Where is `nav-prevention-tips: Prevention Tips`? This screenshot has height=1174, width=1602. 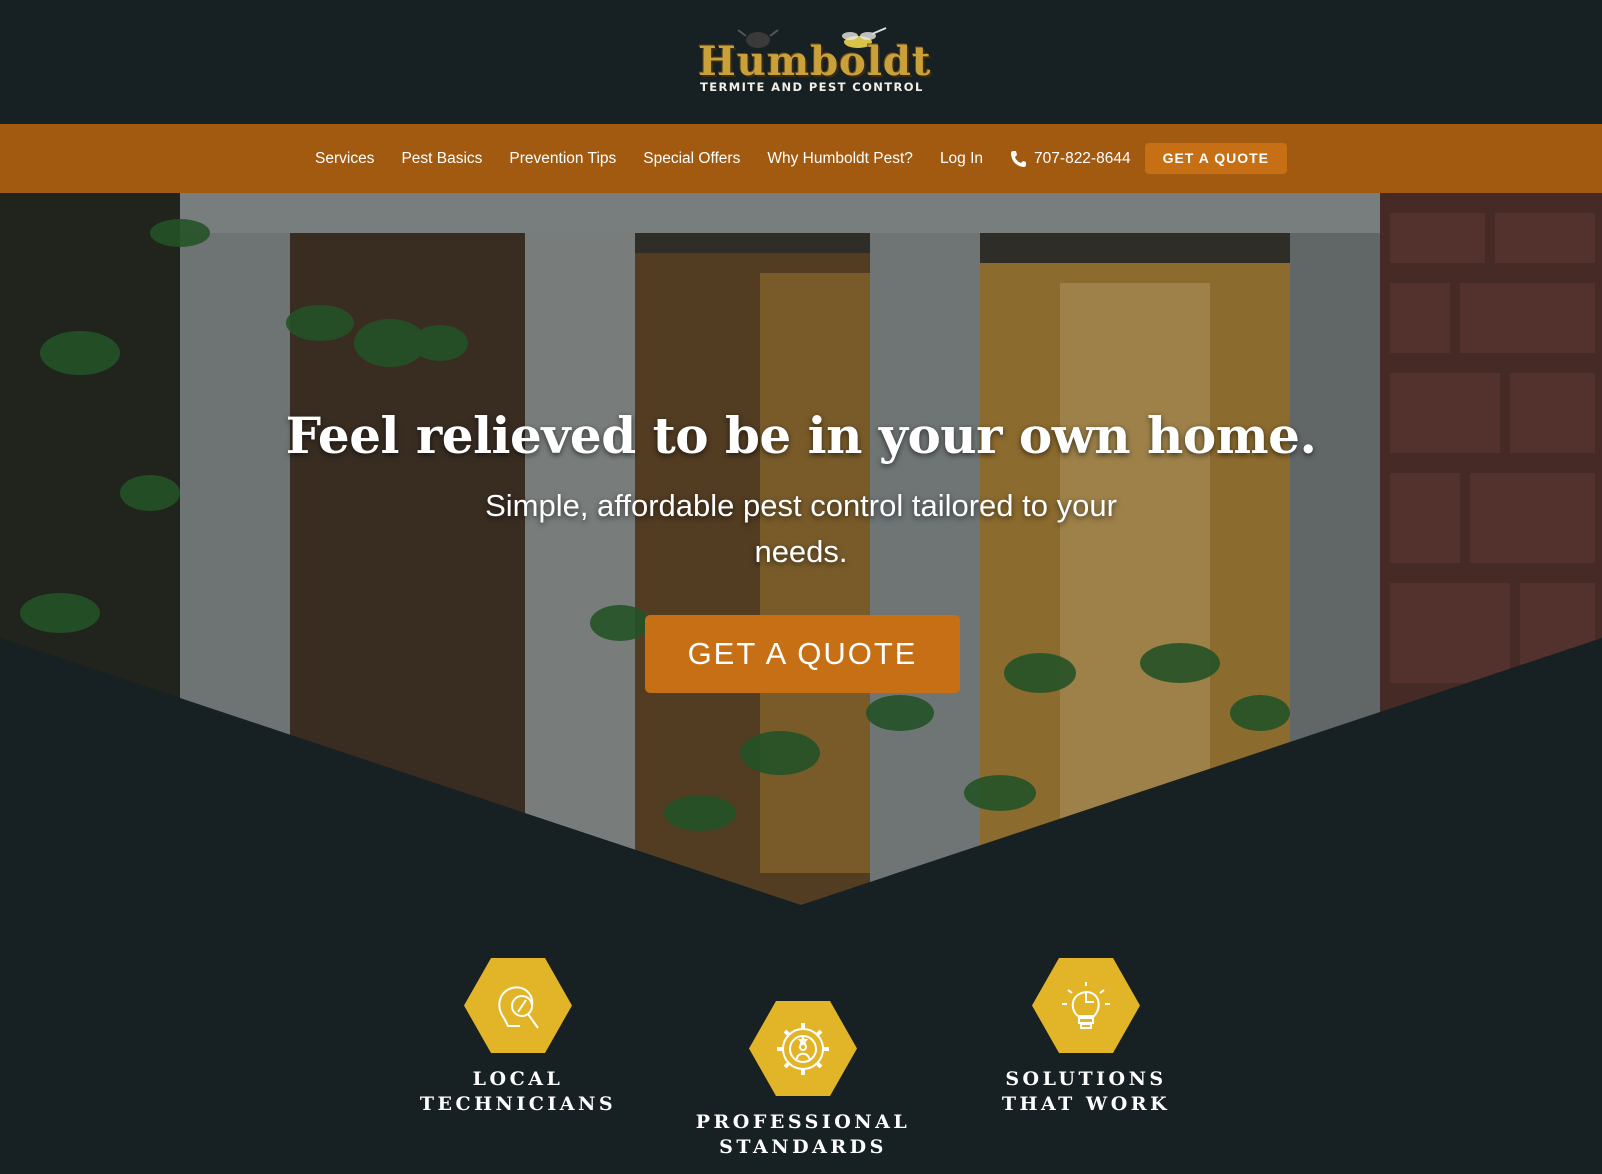 nav-prevention-tips: Prevention Tips is located at coordinates (562, 159).